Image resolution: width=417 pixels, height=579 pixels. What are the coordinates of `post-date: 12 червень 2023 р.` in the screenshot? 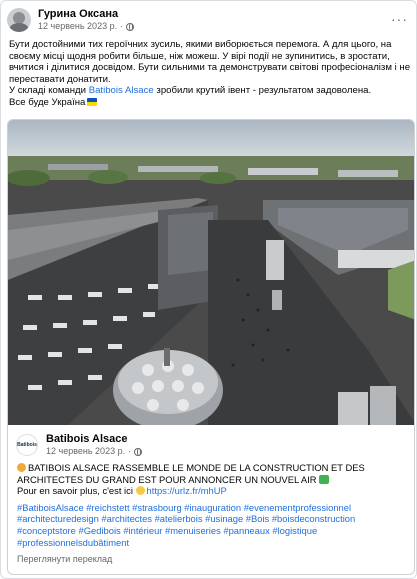 It's located at (77, 26).